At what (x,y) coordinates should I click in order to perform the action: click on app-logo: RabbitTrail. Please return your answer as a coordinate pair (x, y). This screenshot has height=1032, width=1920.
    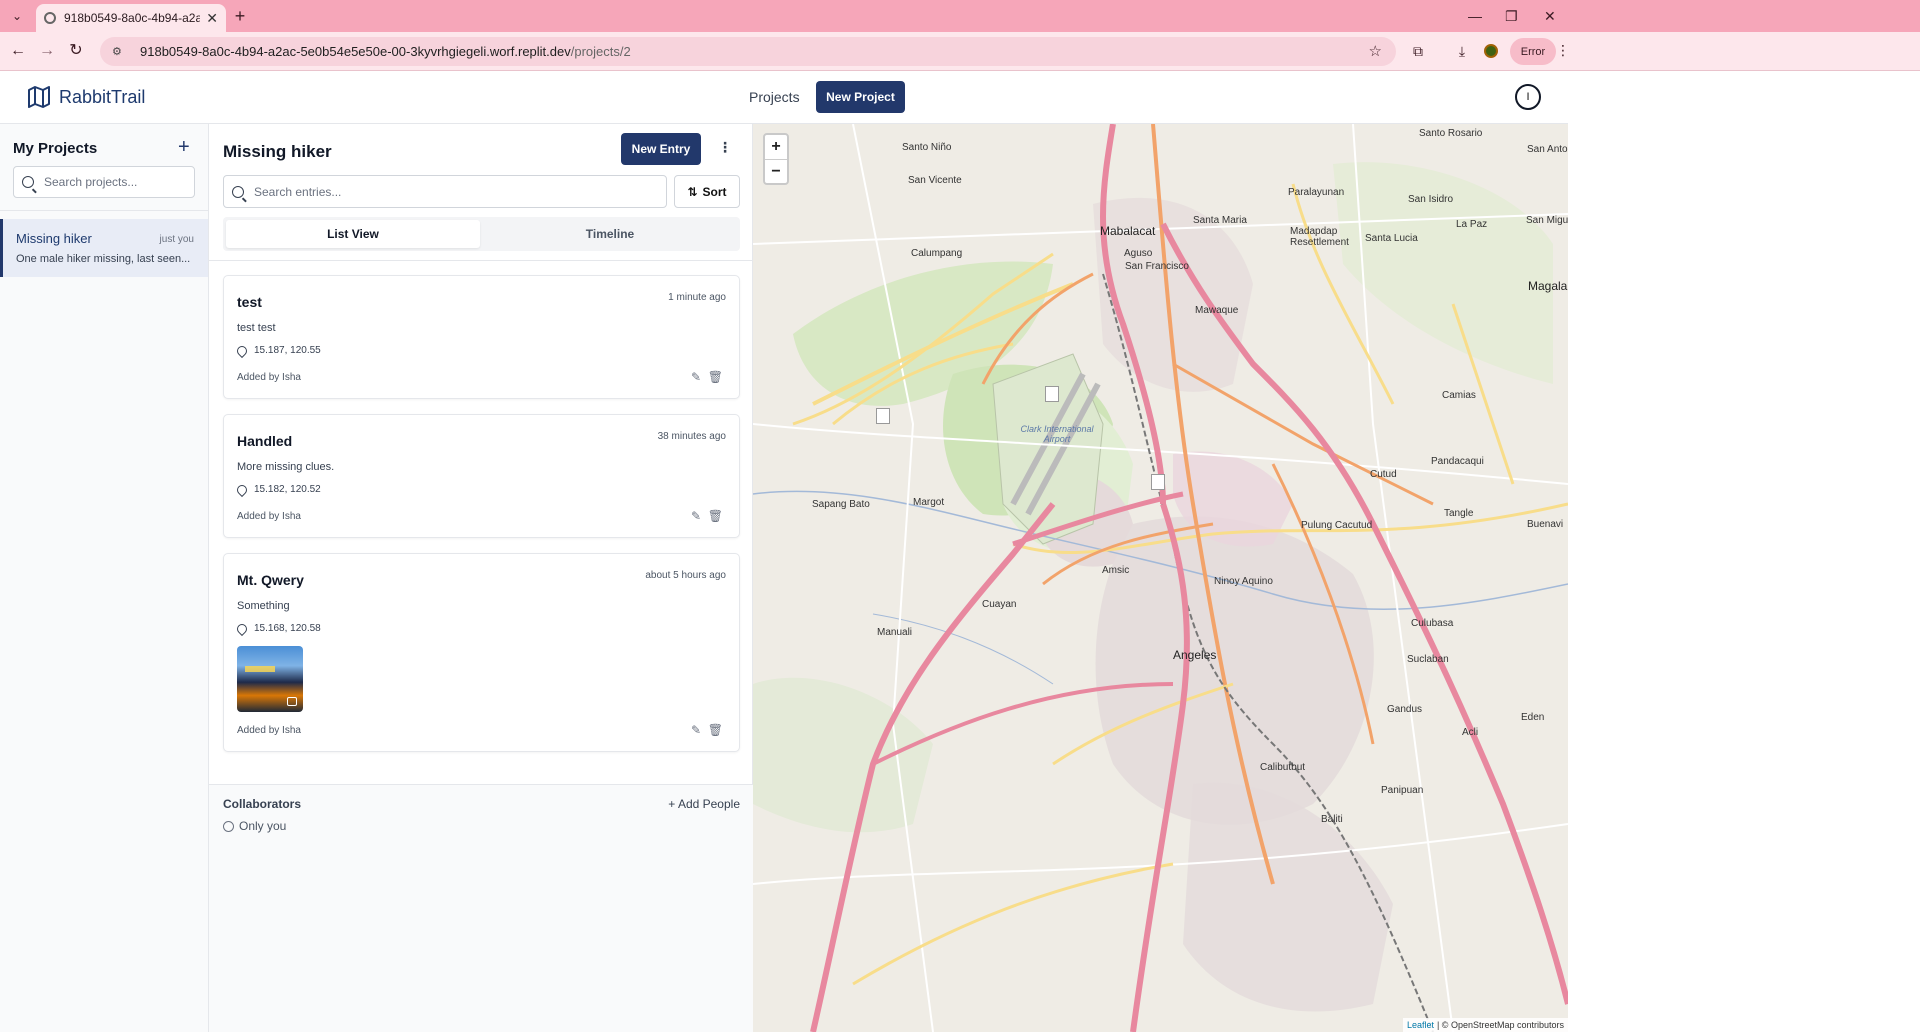
    Looking at the image, I should click on (86, 97).